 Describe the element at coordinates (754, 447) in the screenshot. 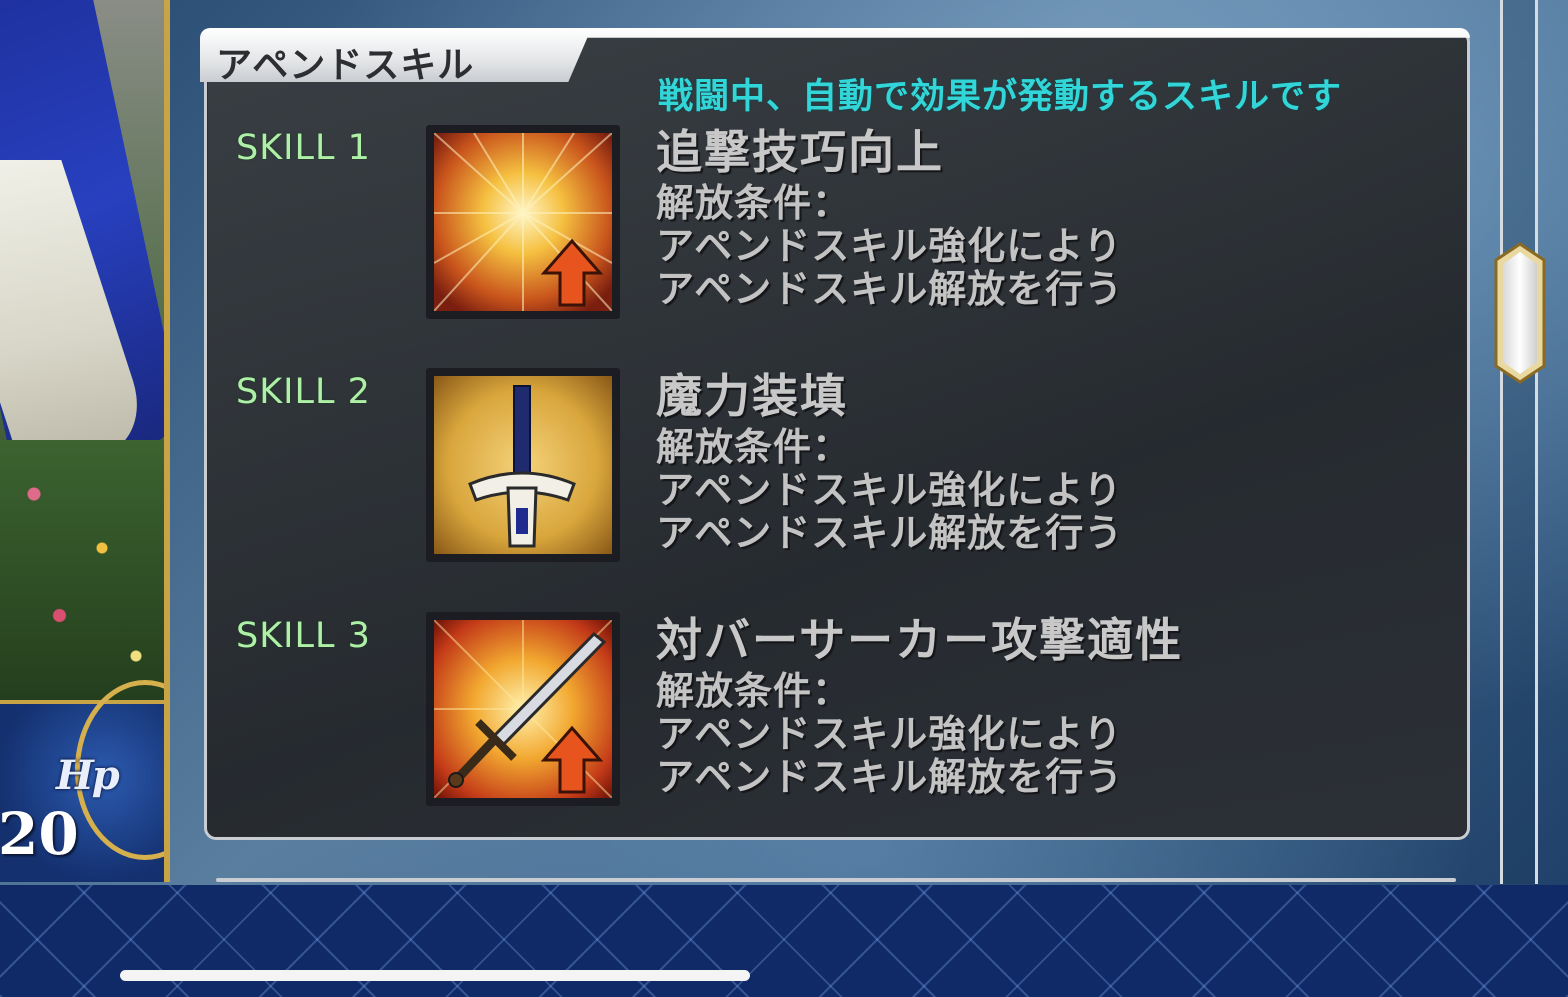

I see `skill-2-cond-label: 解放条件：` at that location.